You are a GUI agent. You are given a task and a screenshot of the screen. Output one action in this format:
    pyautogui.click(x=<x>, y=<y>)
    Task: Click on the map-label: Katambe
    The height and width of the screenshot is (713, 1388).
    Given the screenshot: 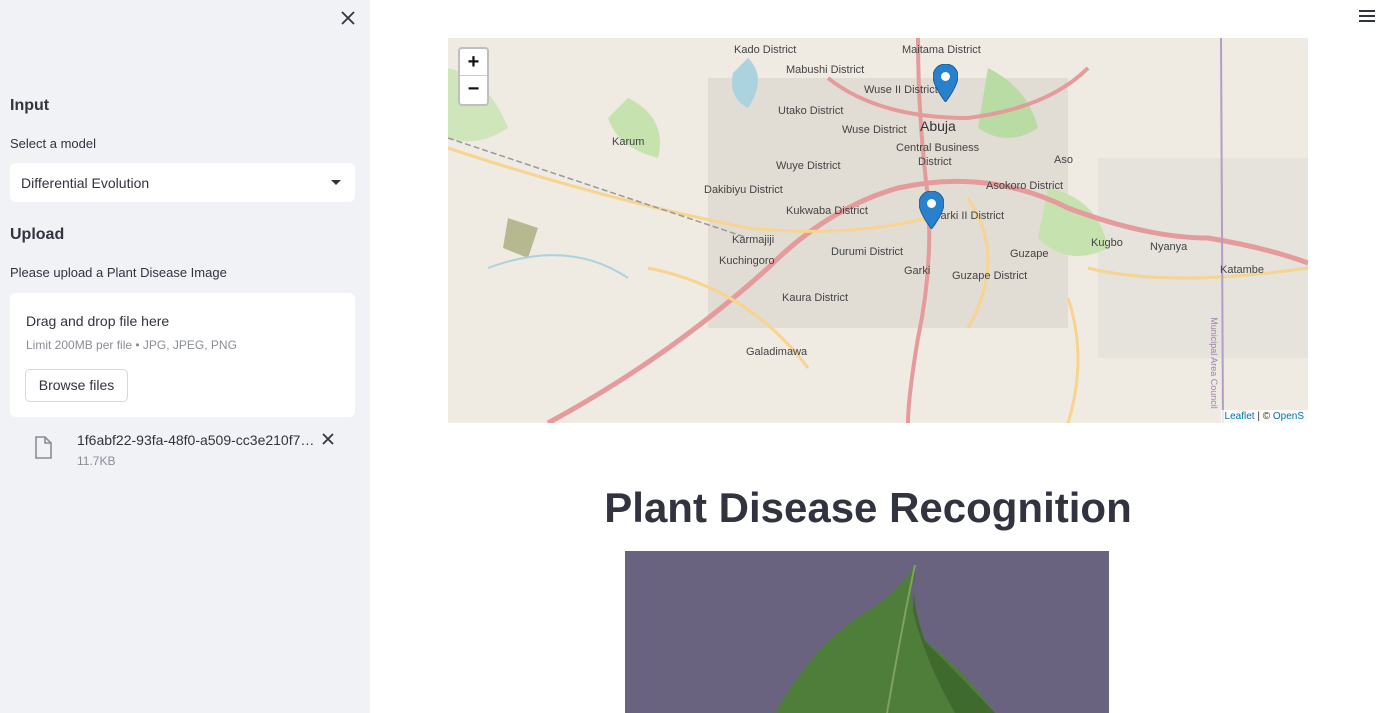 What is the action you would take?
    pyautogui.click(x=1242, y=270)
    